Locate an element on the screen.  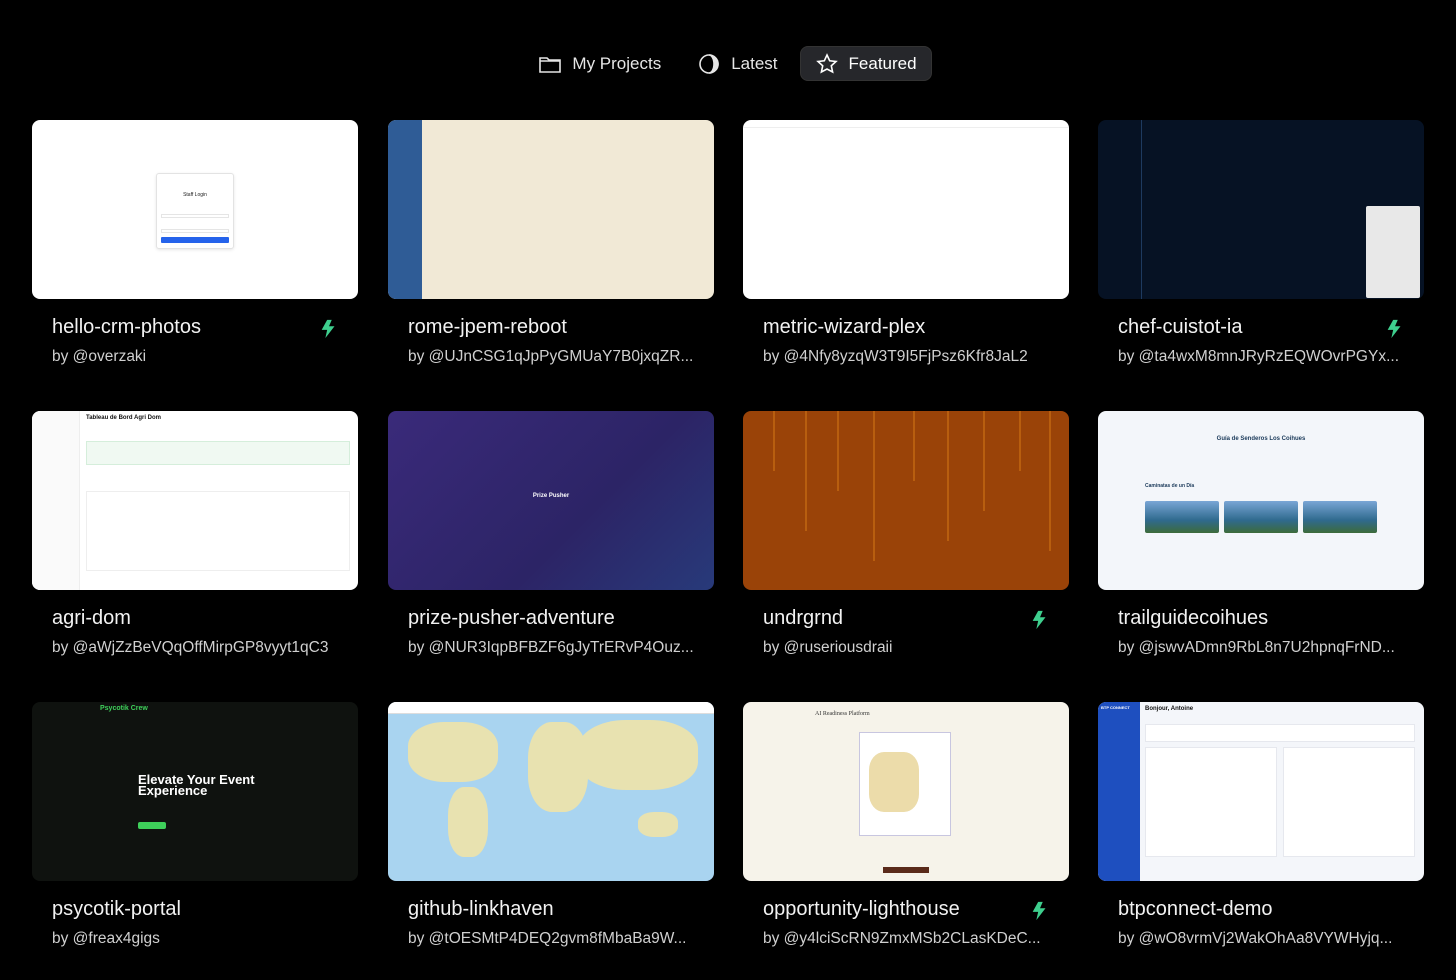
project-author: by @4Nfy8yzqW3T9I5FjPsz6Kfr8JaL2 is located at coordinates (895, 356).